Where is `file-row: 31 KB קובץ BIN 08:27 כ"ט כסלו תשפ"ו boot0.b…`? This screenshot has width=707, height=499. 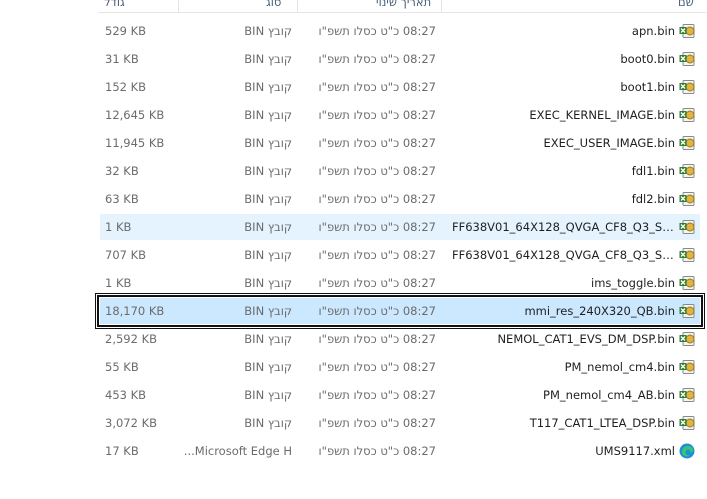 file-row: 31 KB קובץ BIN 08:27 כ"ט כסלו תשפ"ו boot0.b… is located at coordinates (400, 59).